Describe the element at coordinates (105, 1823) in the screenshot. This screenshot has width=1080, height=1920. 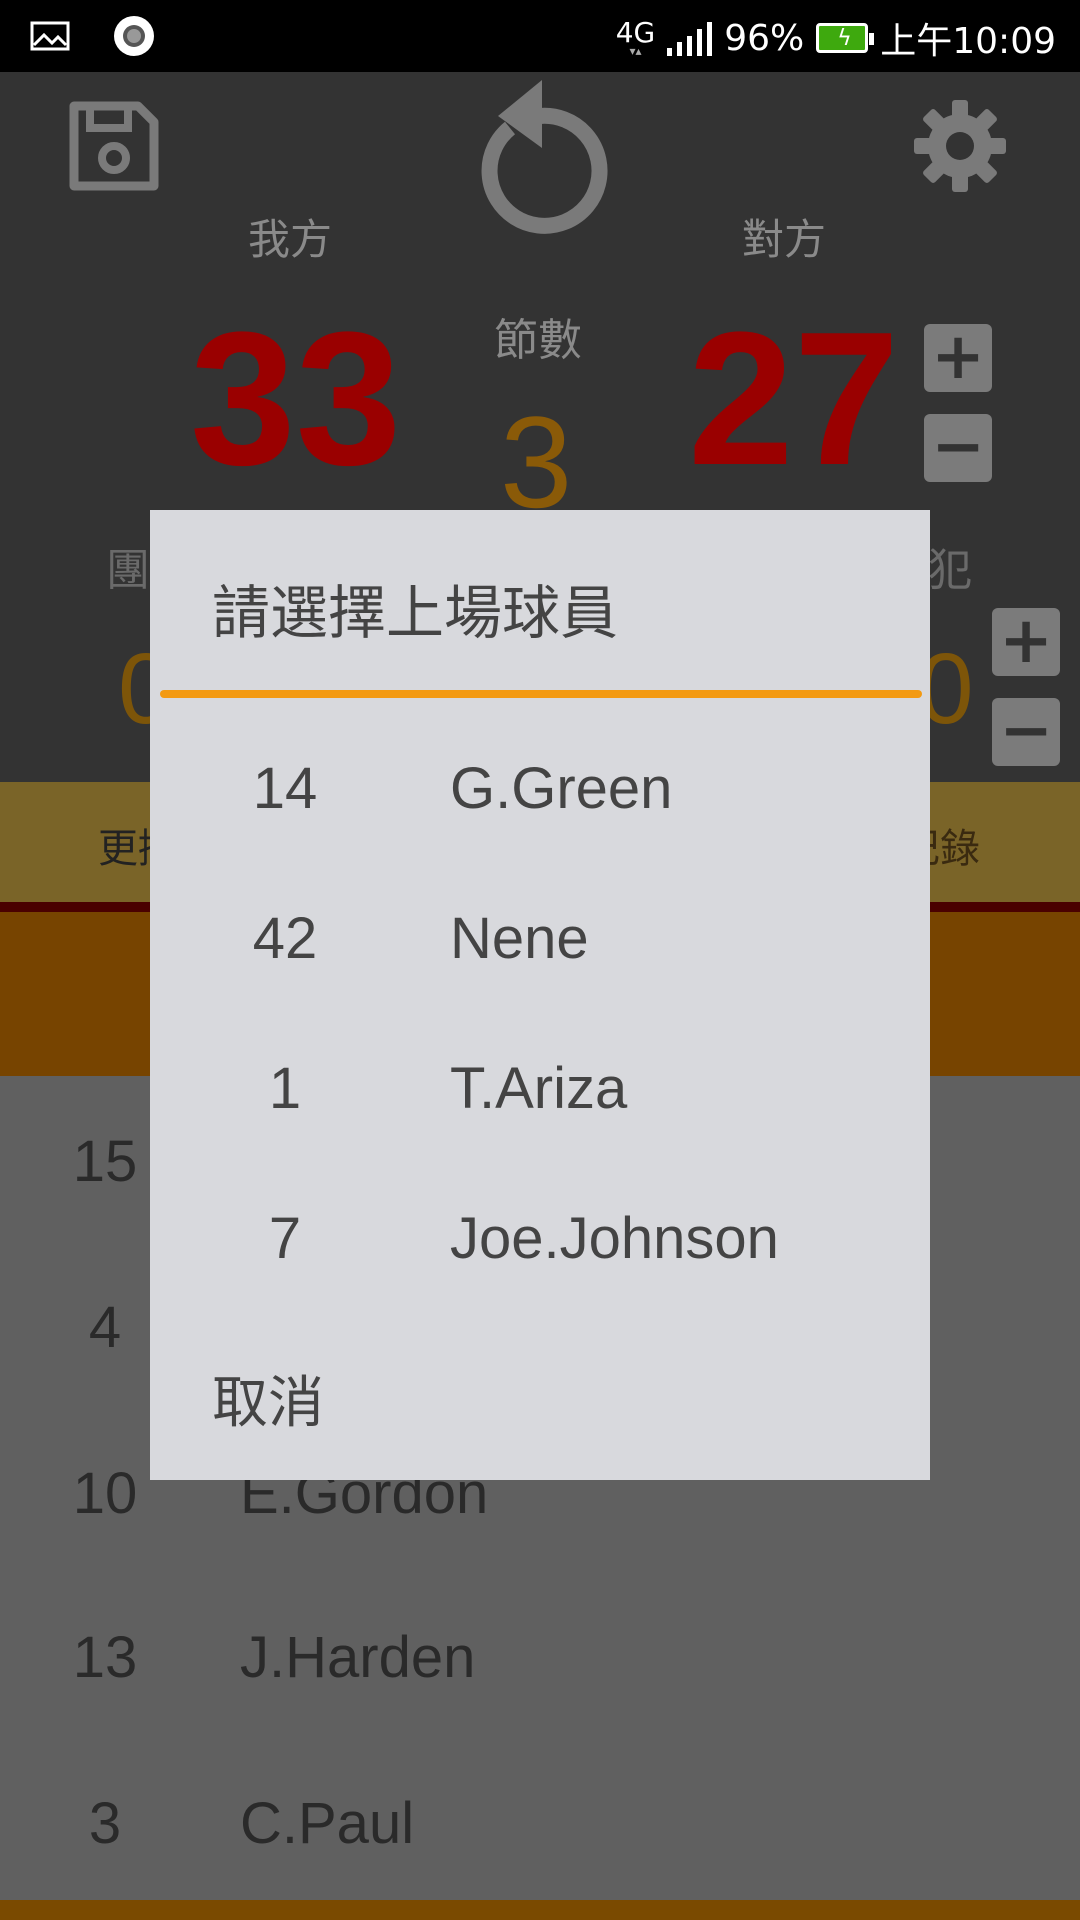
I see `player-number: 3` at that location.